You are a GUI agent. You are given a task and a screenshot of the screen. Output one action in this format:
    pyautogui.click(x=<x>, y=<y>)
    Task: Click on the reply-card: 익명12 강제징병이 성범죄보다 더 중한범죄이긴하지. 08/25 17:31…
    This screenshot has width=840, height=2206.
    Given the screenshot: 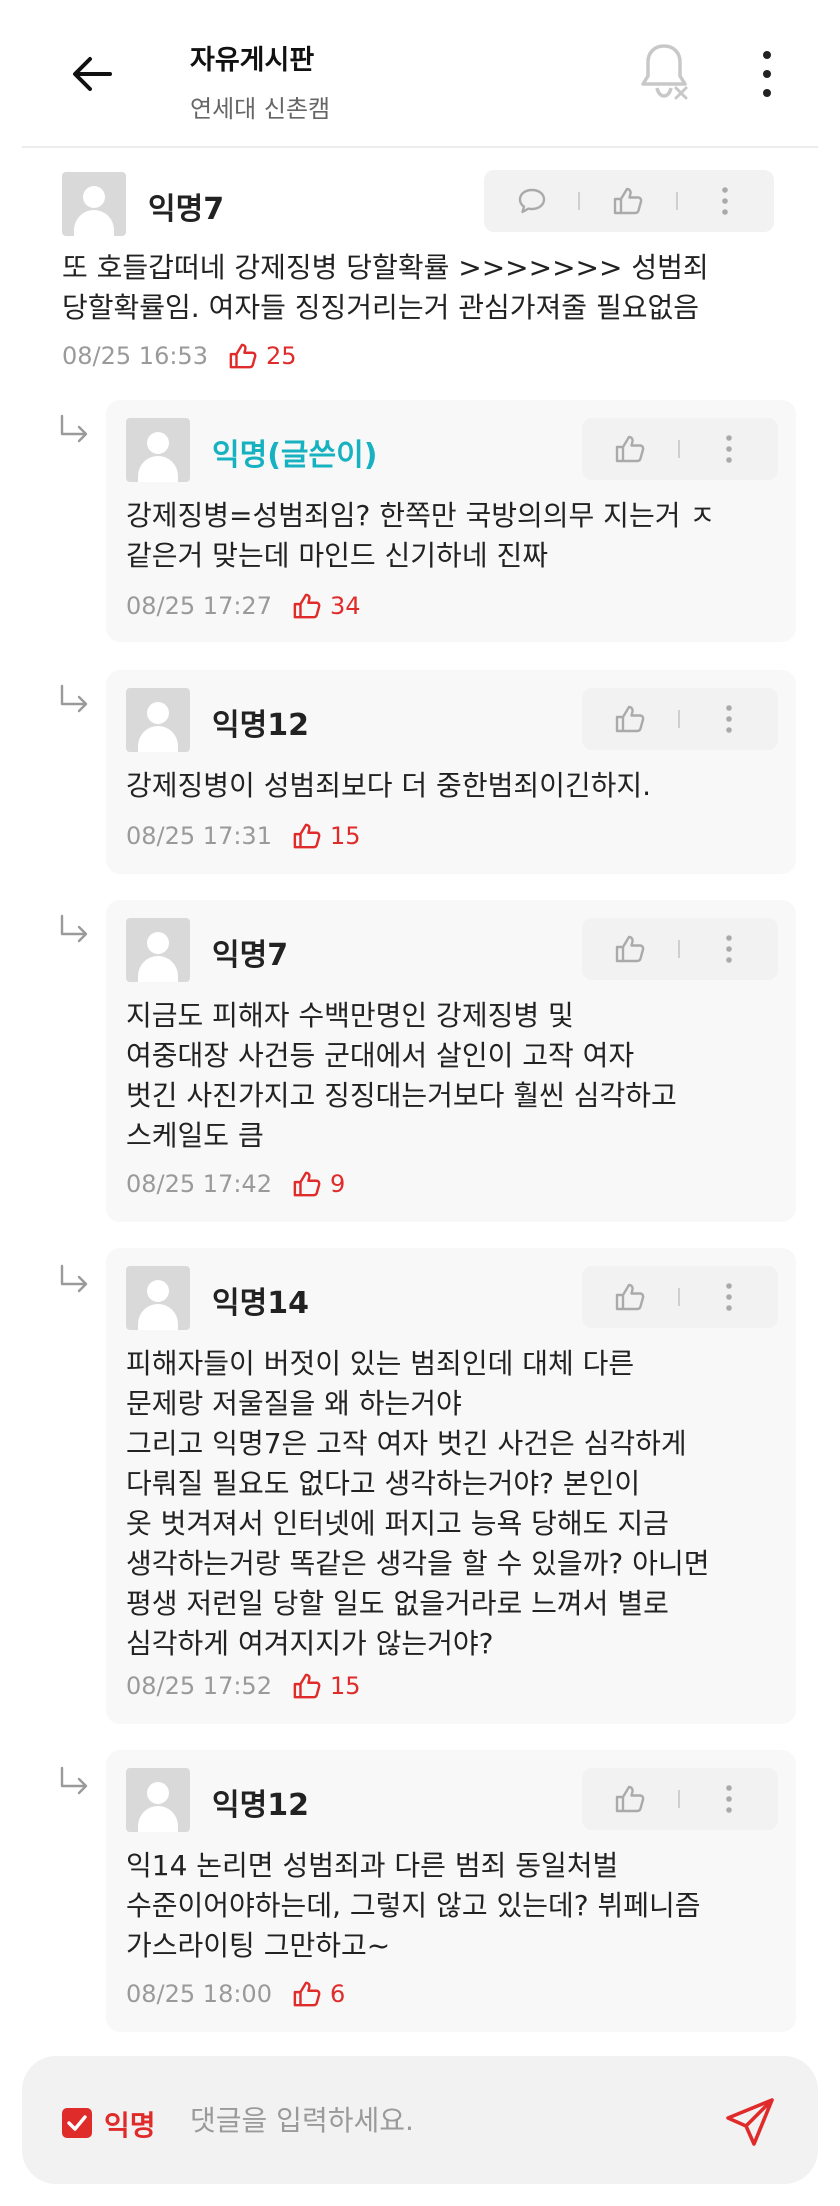 What is the action you would take?
    pyautogui.click(x=451, y=772)
    